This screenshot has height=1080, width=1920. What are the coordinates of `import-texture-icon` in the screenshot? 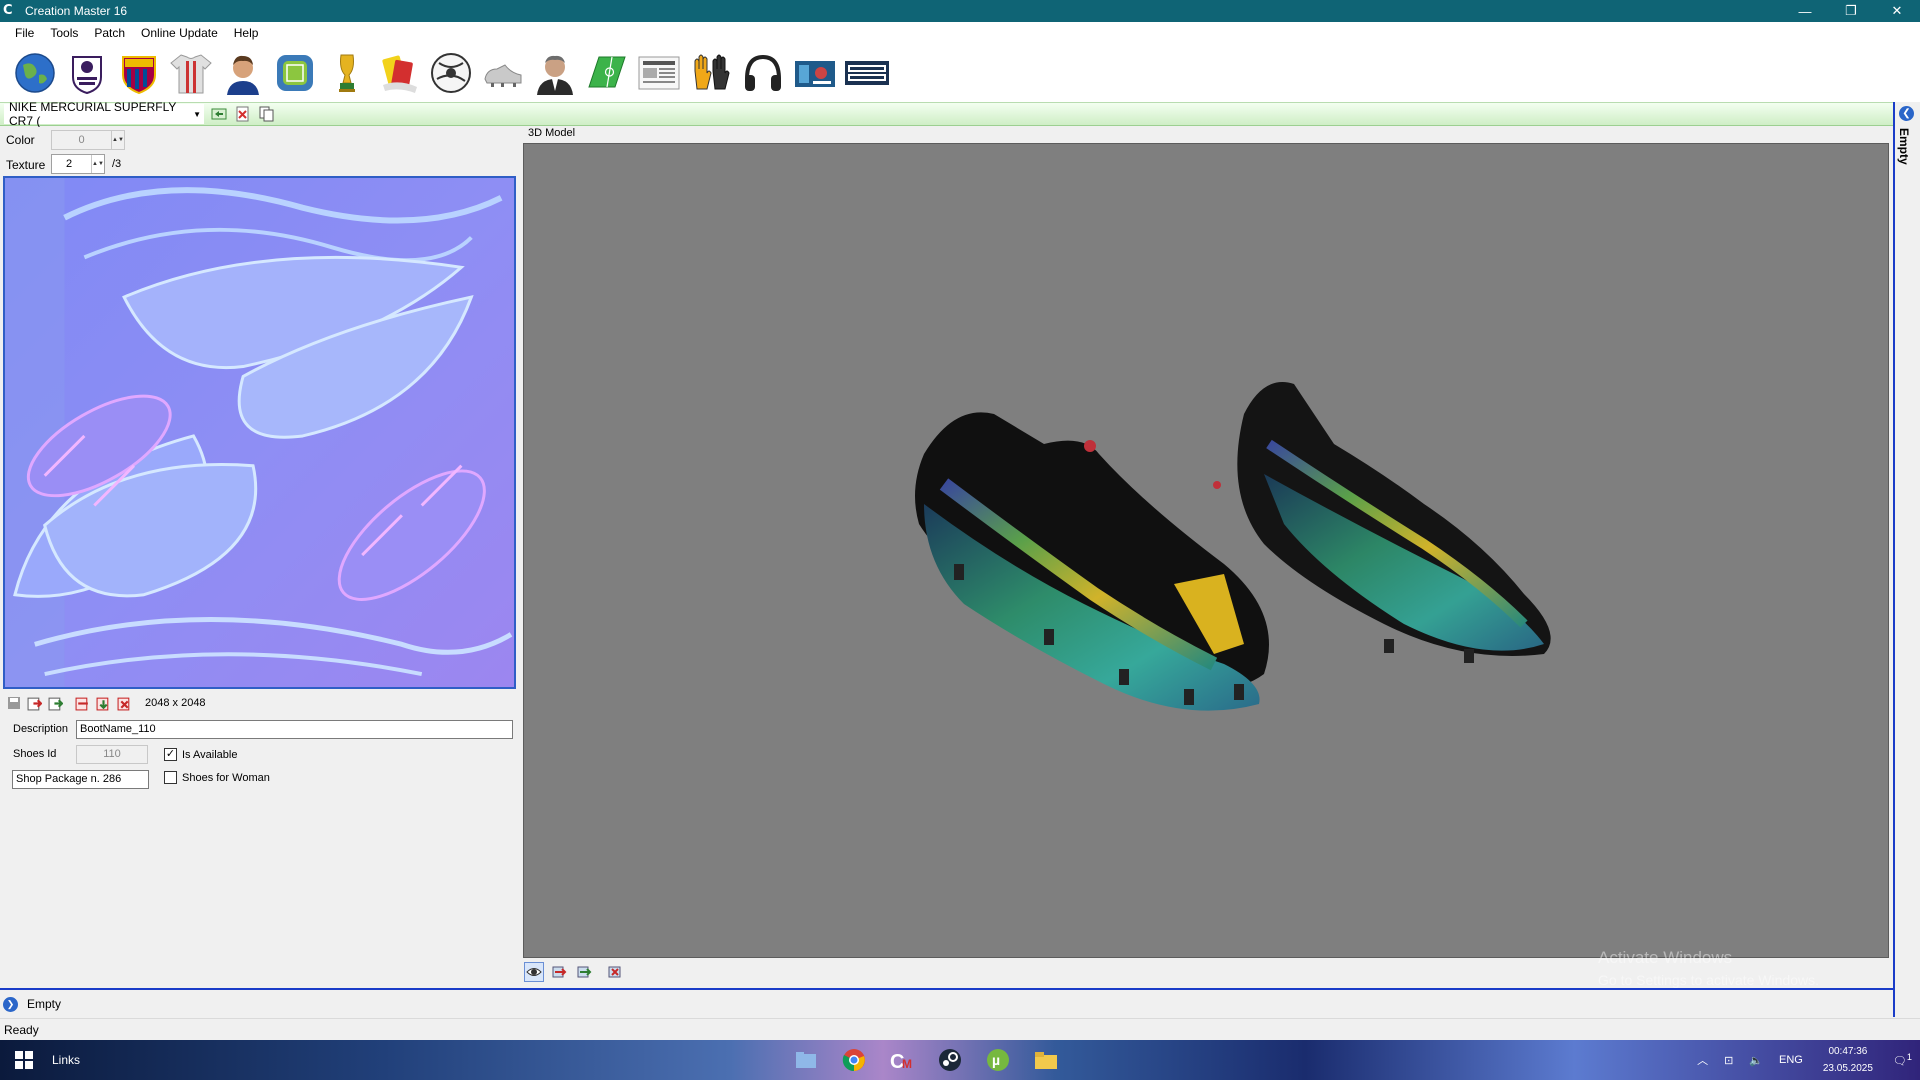 It's located at (34, 703).